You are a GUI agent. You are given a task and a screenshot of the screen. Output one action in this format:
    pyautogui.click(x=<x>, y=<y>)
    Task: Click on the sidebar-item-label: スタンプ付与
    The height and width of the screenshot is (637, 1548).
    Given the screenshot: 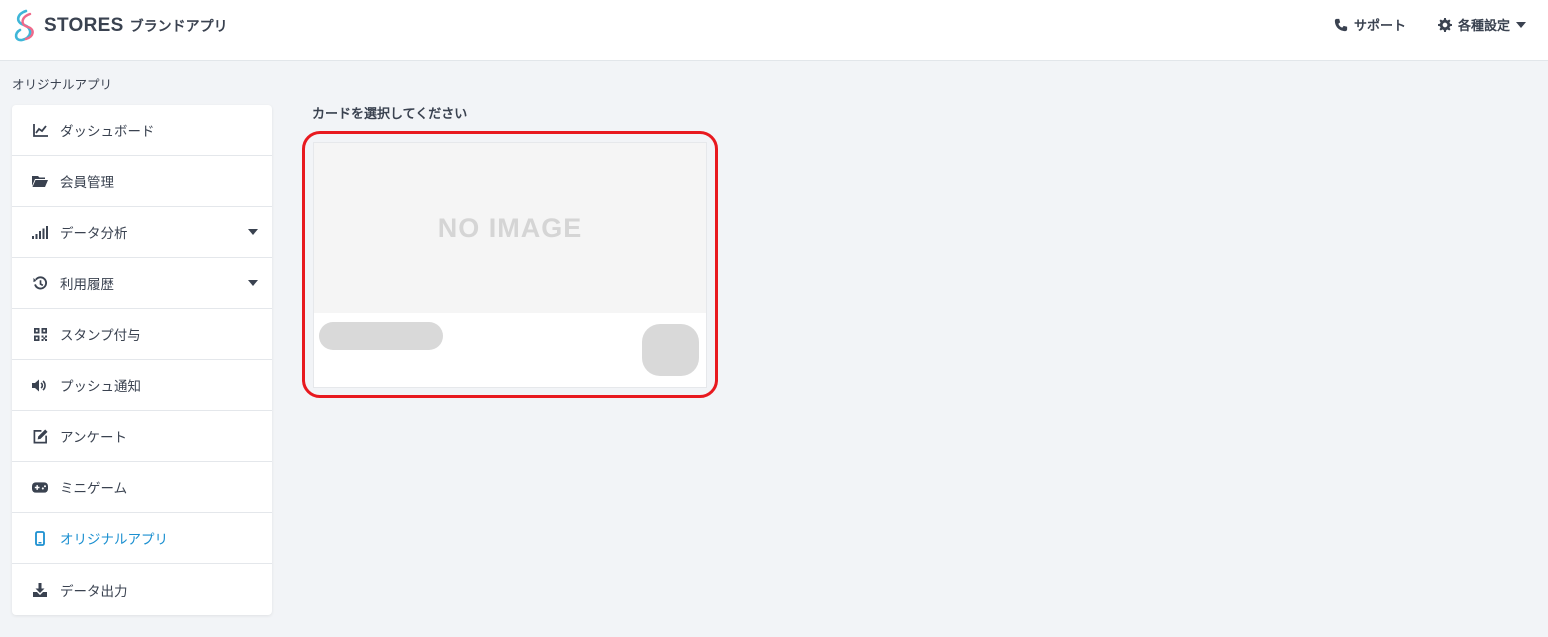 What is the action you would take?
    pyautogui.click(x=100, y=336)
    